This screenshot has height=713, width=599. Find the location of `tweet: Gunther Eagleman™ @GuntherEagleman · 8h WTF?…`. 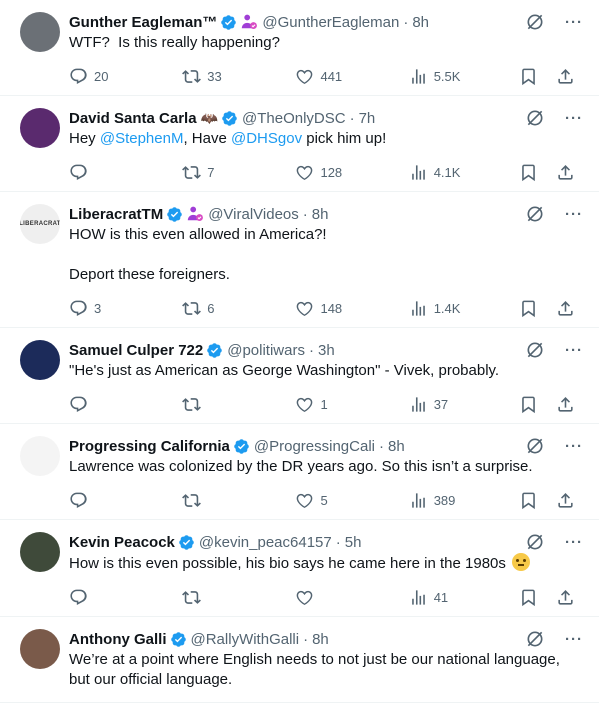

tweet: Gunther Eagleman™ @GuntherEagleman · 8h WTF?… is located at coordinates (299, 48).